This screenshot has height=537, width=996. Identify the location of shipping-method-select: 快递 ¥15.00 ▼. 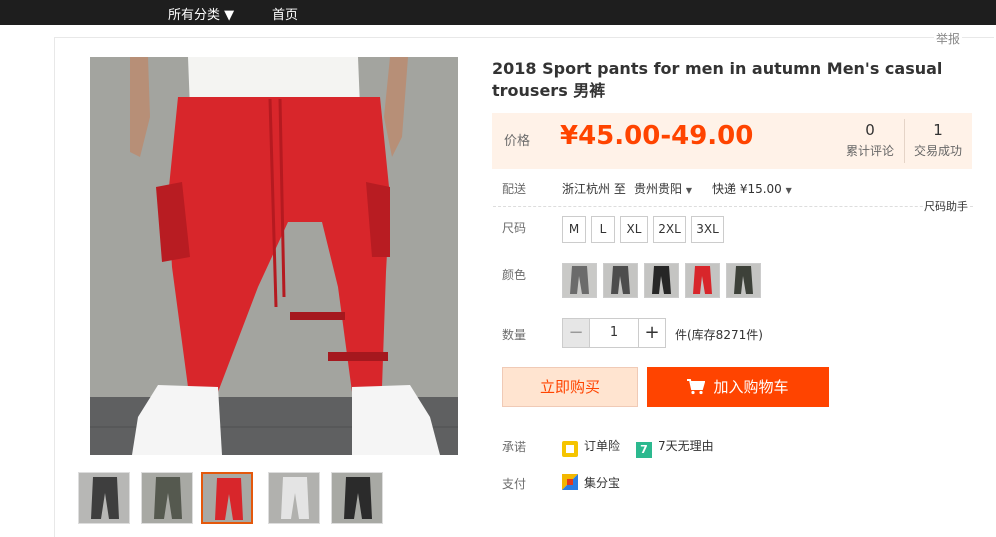
(752, 188).